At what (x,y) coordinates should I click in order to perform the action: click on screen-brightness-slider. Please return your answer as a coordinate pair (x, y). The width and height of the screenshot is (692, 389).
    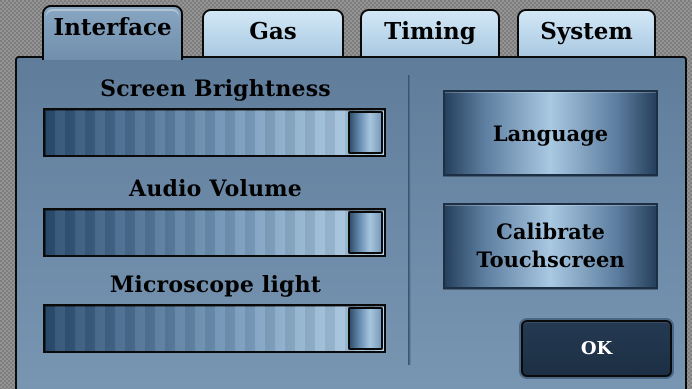
    Looking at the image, I should click on (214, 132).